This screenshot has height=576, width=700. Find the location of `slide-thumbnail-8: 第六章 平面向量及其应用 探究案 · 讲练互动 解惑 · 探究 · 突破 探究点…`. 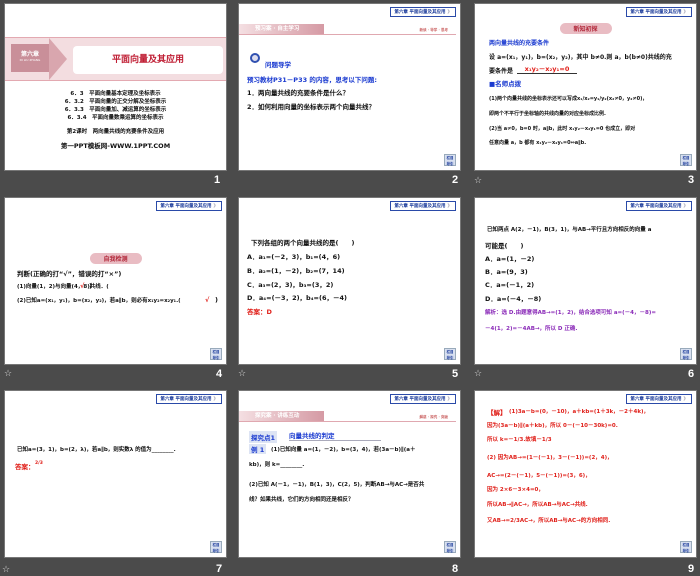

slide-thumbnail-8: 第六章 平面向量及其应用 探究案 · 讲练互动 解惑 · 探究 · 突破 探究点… is located at coordinates (349, 474).